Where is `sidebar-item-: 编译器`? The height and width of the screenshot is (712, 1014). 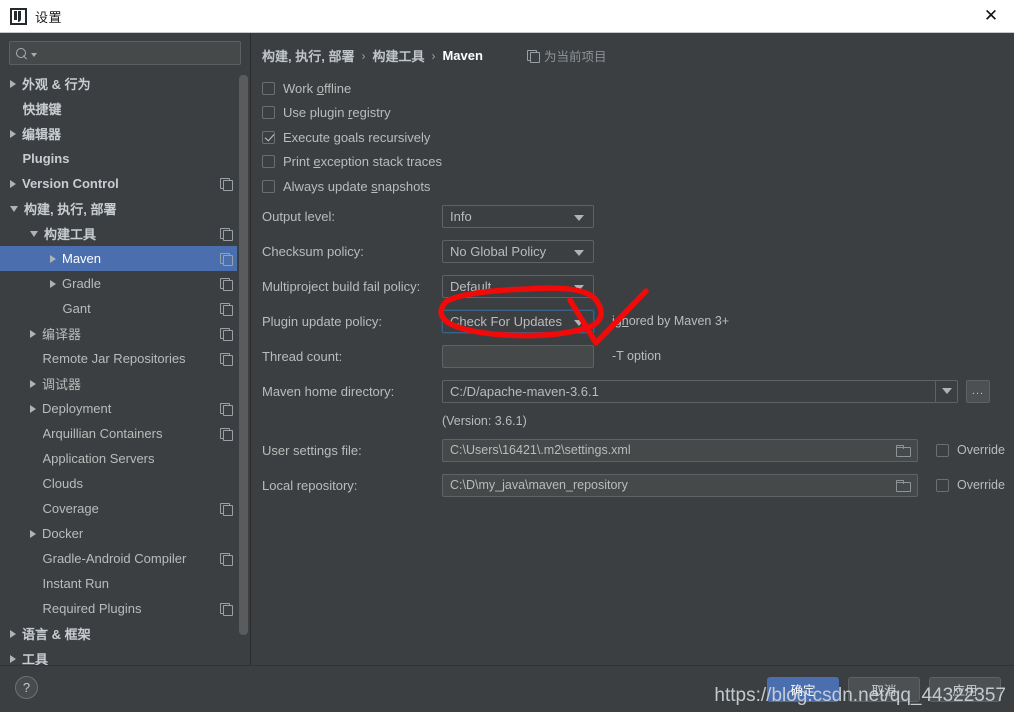
sidebar-item-: 编译器 is located at coordinates (125, 333).